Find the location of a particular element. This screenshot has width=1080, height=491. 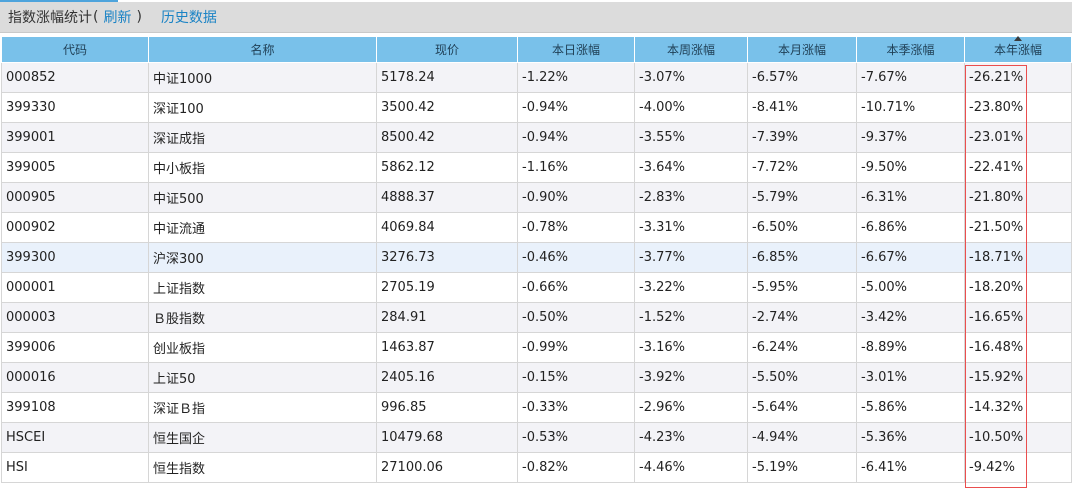

row-year-change: -15.92% is located at coordinates (1018, 377).